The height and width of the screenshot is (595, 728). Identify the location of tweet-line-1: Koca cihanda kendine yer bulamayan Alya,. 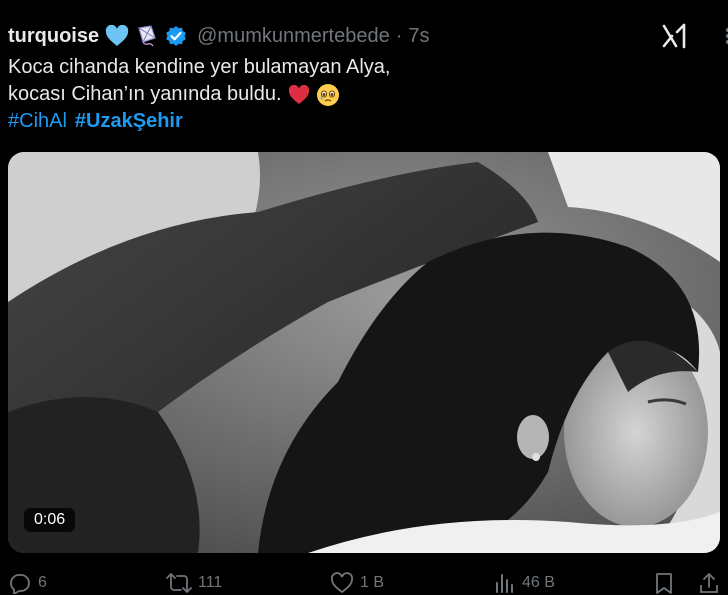
(358, 67).